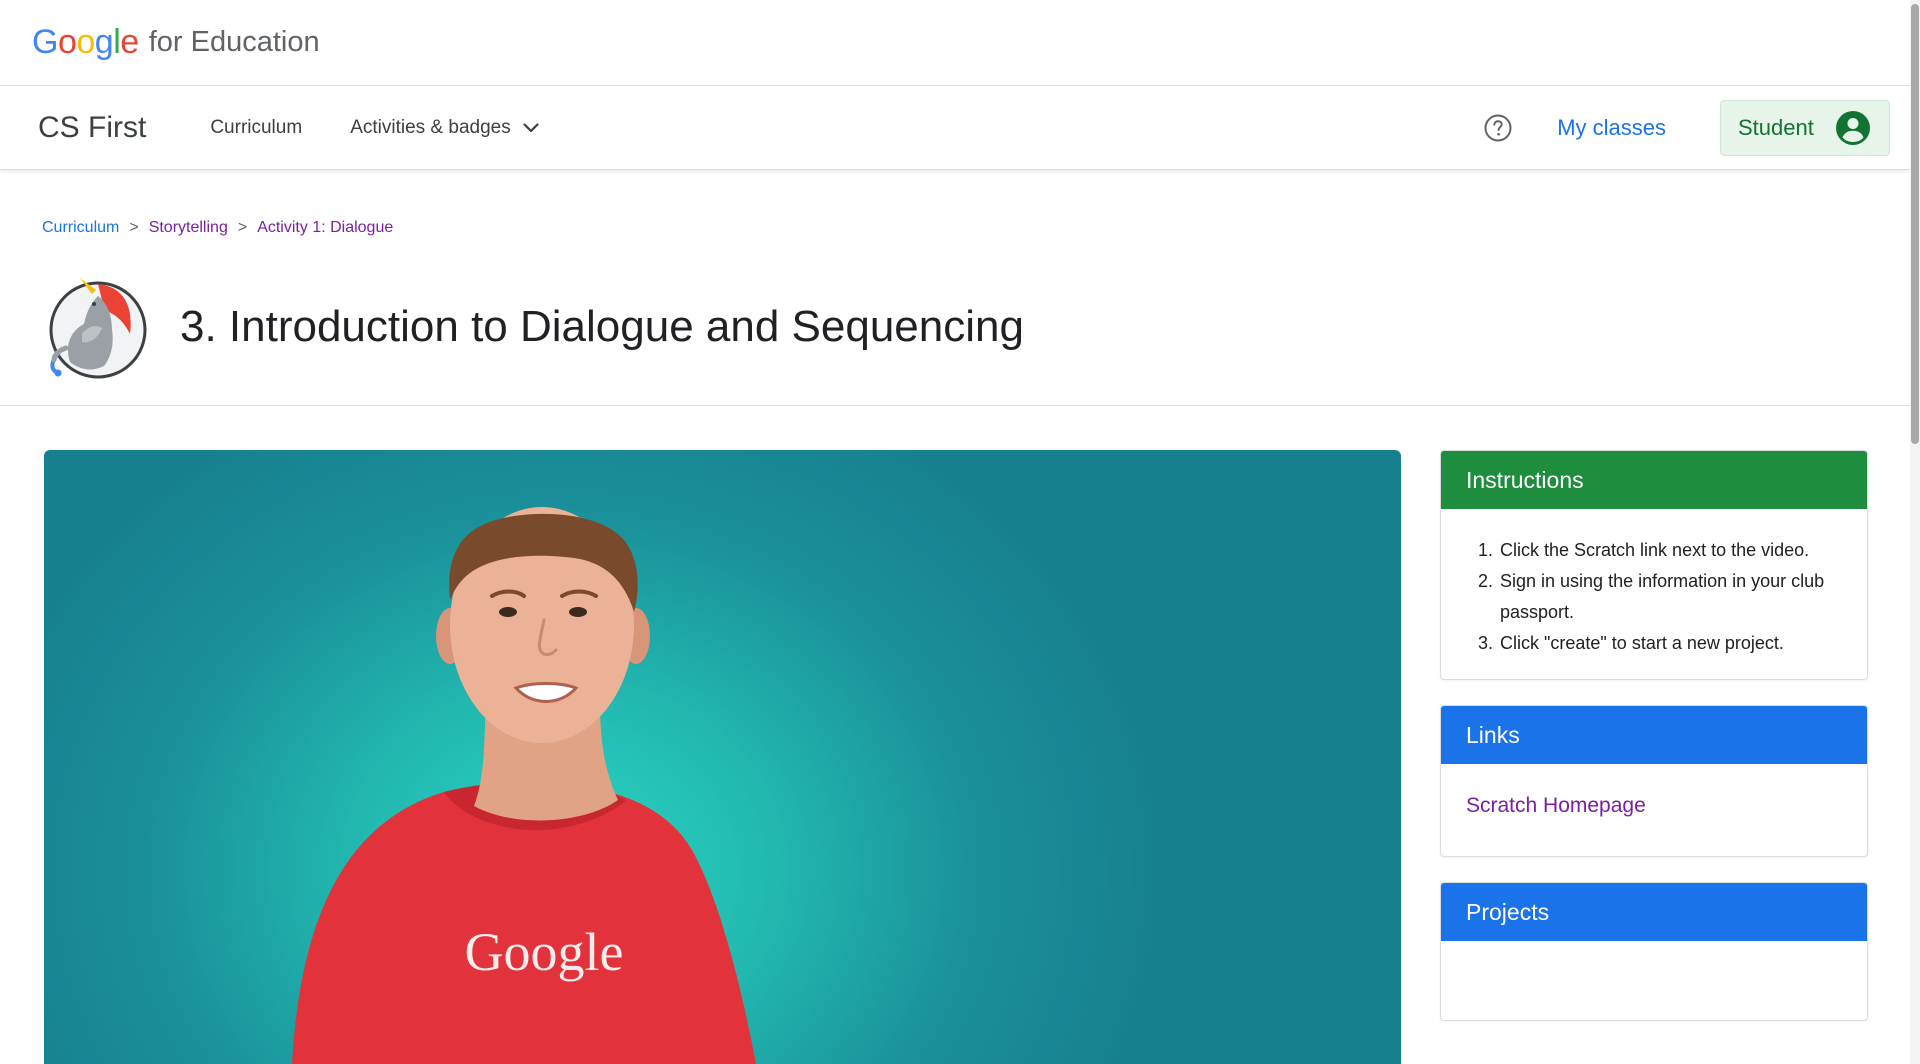 Image resolution: width=1920 pixels, height=1064 pixels. What do you see at coordinates (98, 328) in the screenshot?
I see `unicorn-mascot-icon` at bounding box center [98, 328].